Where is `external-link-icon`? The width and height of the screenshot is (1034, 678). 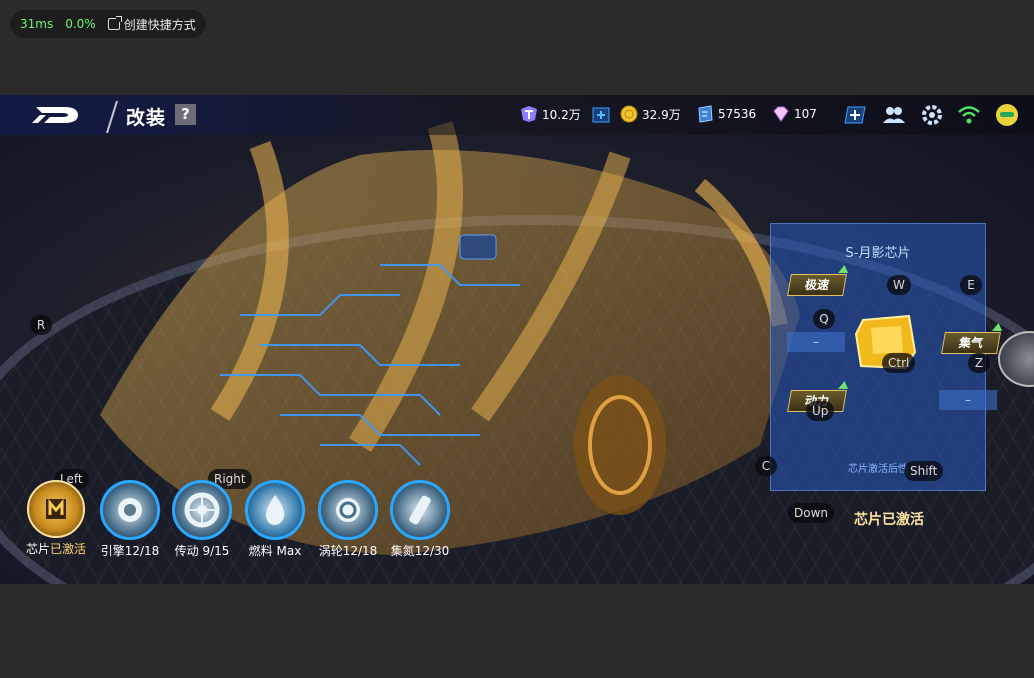
external-link-icon is located at coordinates (114, 23).